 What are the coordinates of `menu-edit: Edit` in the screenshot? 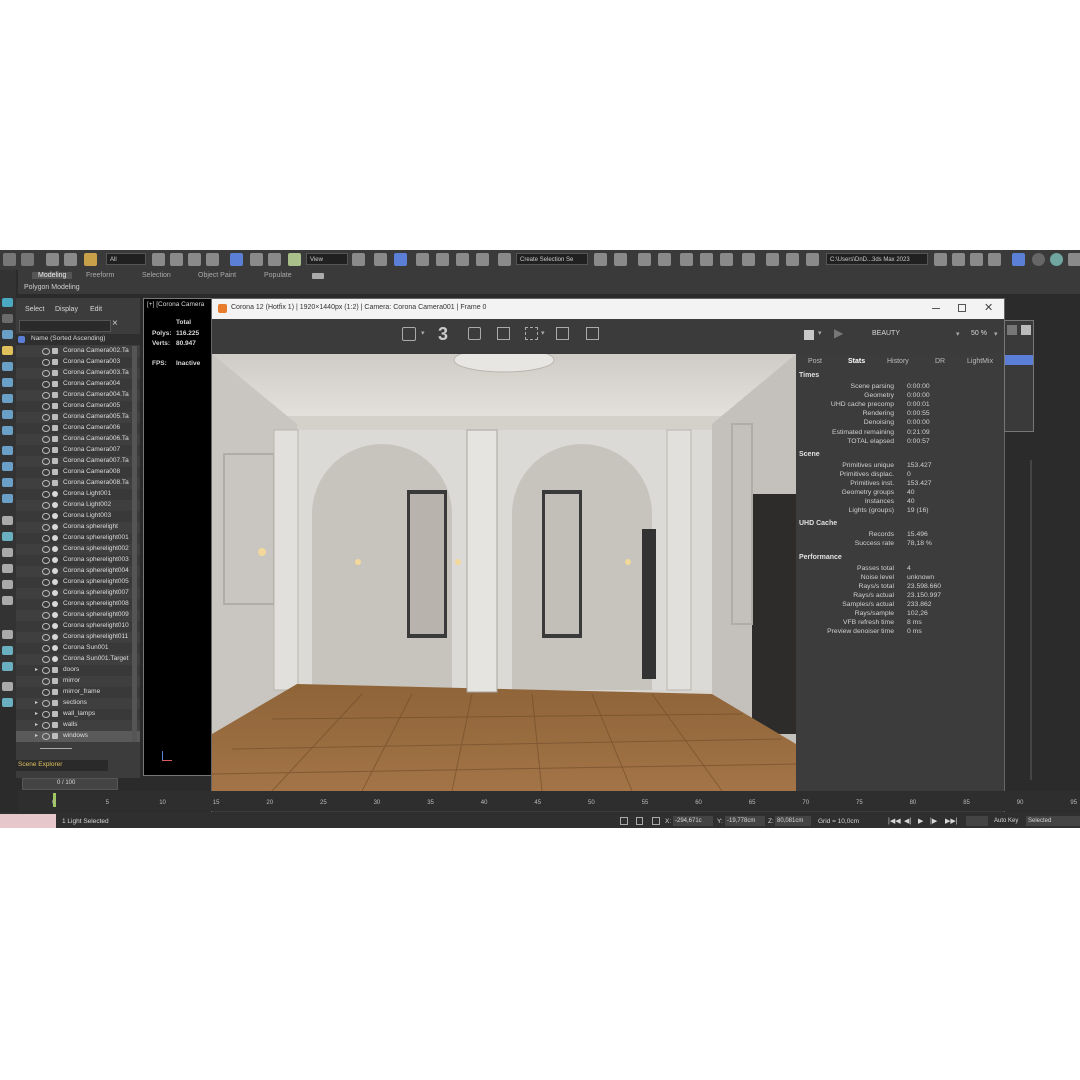 It's located at (96, 309).